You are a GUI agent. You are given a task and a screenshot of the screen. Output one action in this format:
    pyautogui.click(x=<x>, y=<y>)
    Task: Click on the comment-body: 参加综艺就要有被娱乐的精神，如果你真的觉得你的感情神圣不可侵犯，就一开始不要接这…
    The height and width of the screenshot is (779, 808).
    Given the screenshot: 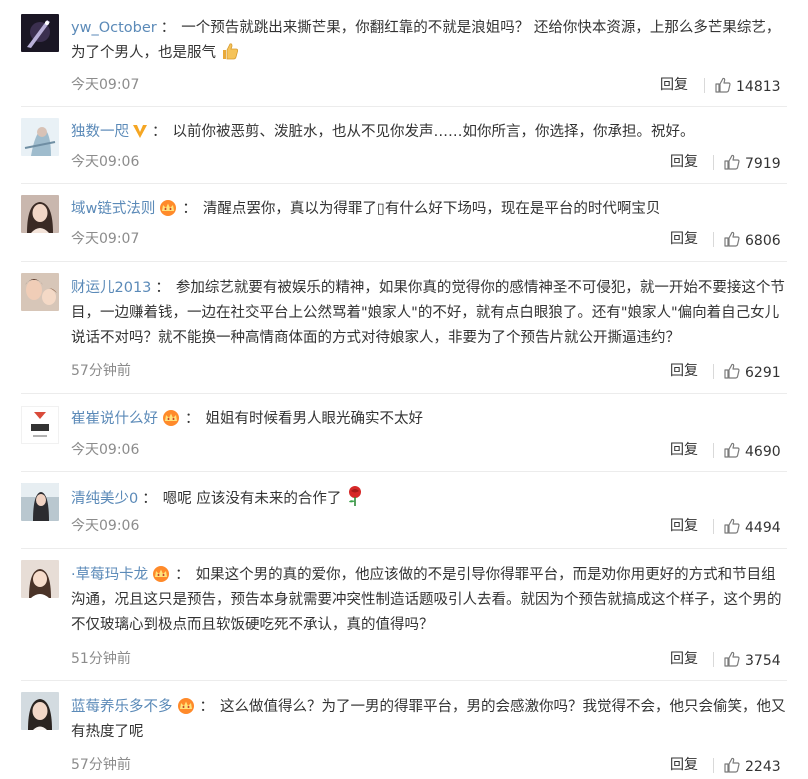 What is the action you would take?
    pyautogui.click(x=428, y=313)
    